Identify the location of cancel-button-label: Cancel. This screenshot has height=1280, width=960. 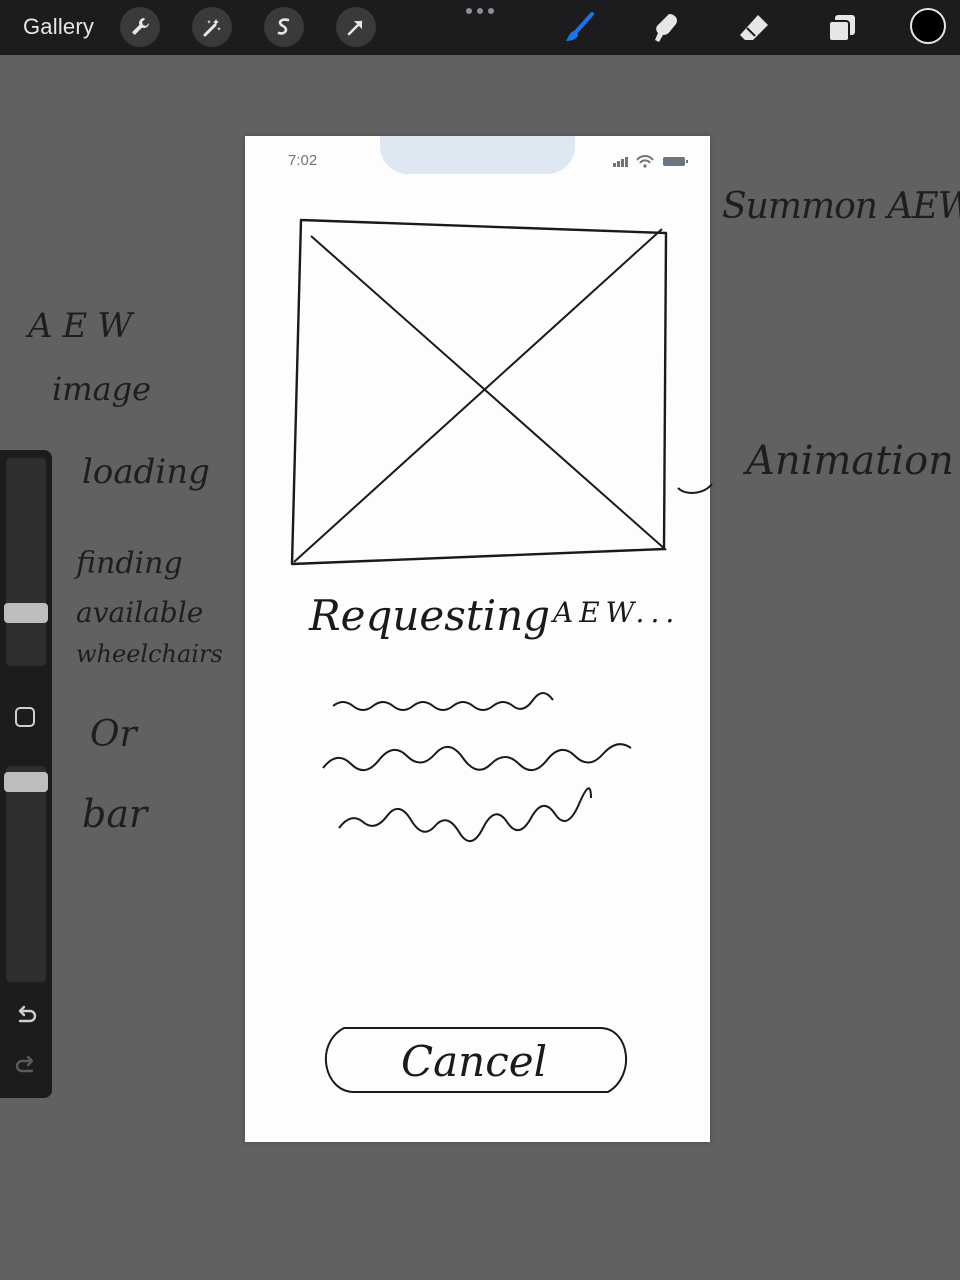
(474, 1061).